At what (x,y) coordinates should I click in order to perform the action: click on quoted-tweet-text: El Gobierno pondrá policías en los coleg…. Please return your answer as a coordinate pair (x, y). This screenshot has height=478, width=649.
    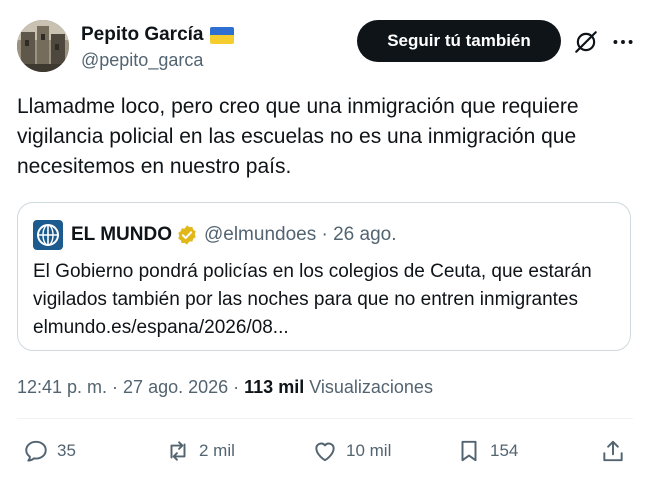
    Looking at the image, I should click on (312, 299).